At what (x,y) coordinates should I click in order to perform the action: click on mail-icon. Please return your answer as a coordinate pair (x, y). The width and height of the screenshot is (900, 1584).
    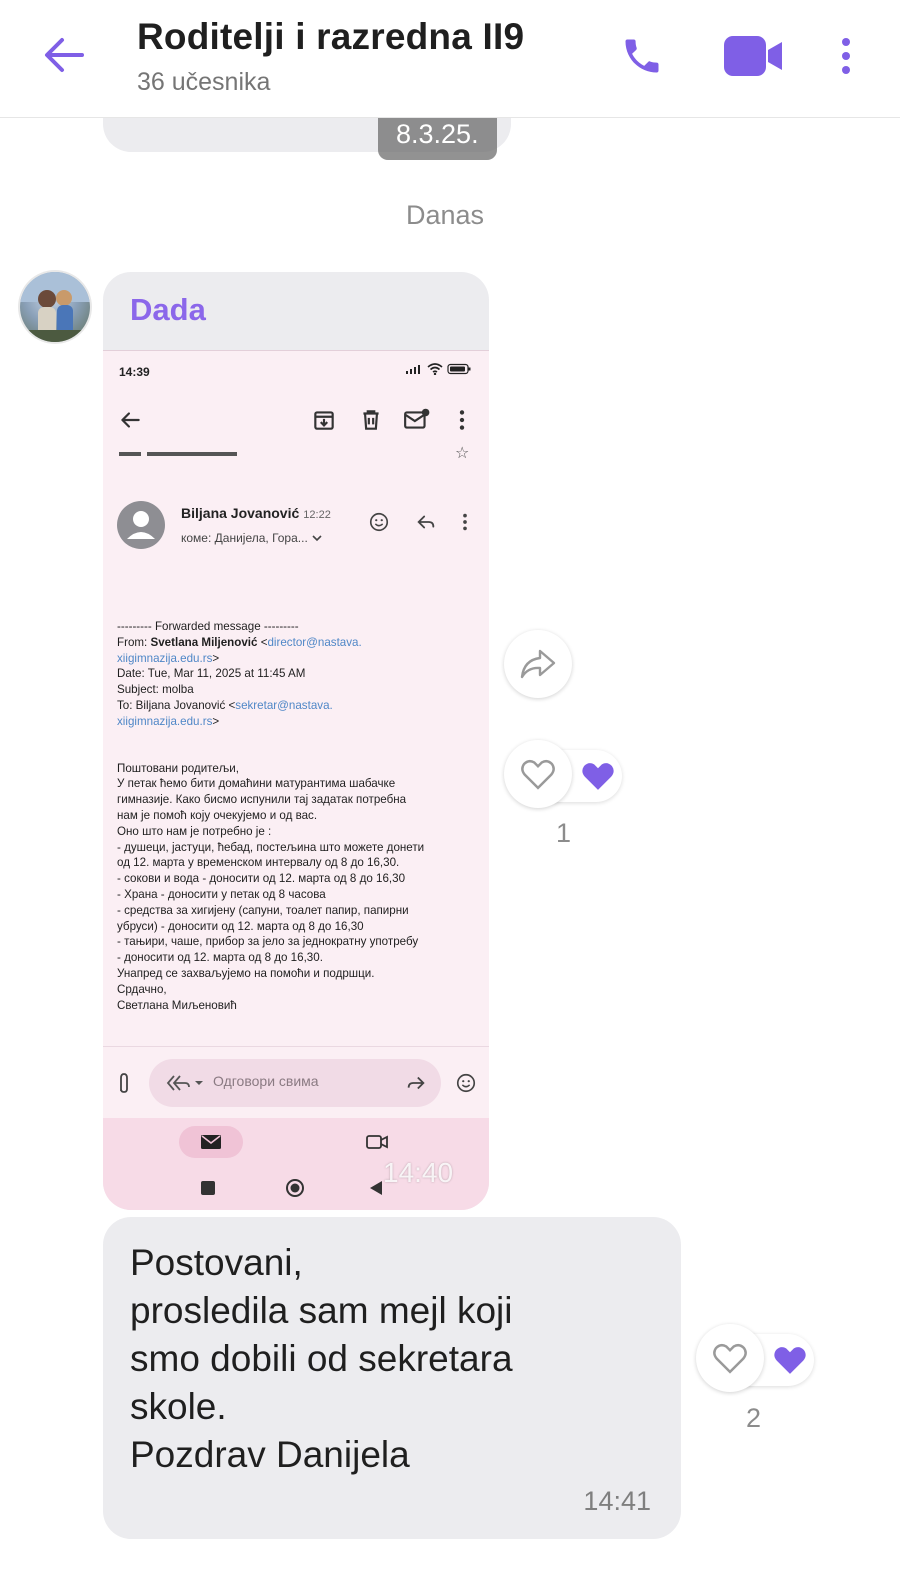
    Looking at the image, I should click on (211, 1142).